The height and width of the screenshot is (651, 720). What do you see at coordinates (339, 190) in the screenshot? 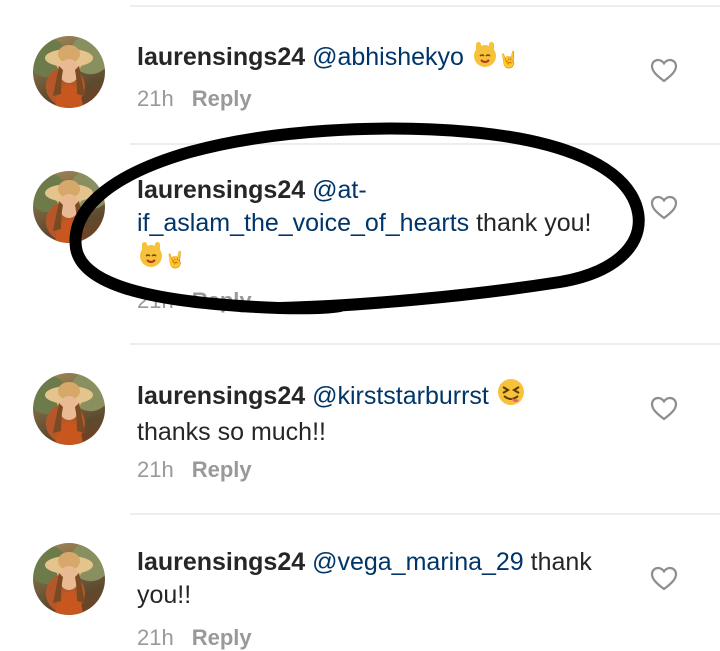
I see `mention-link: @at-` at bounding box center [339, 190].